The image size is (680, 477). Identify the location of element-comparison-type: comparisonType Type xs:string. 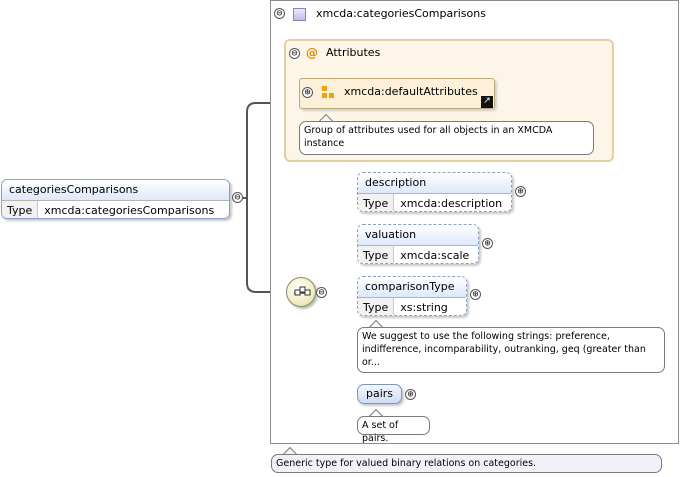
(412, 296).